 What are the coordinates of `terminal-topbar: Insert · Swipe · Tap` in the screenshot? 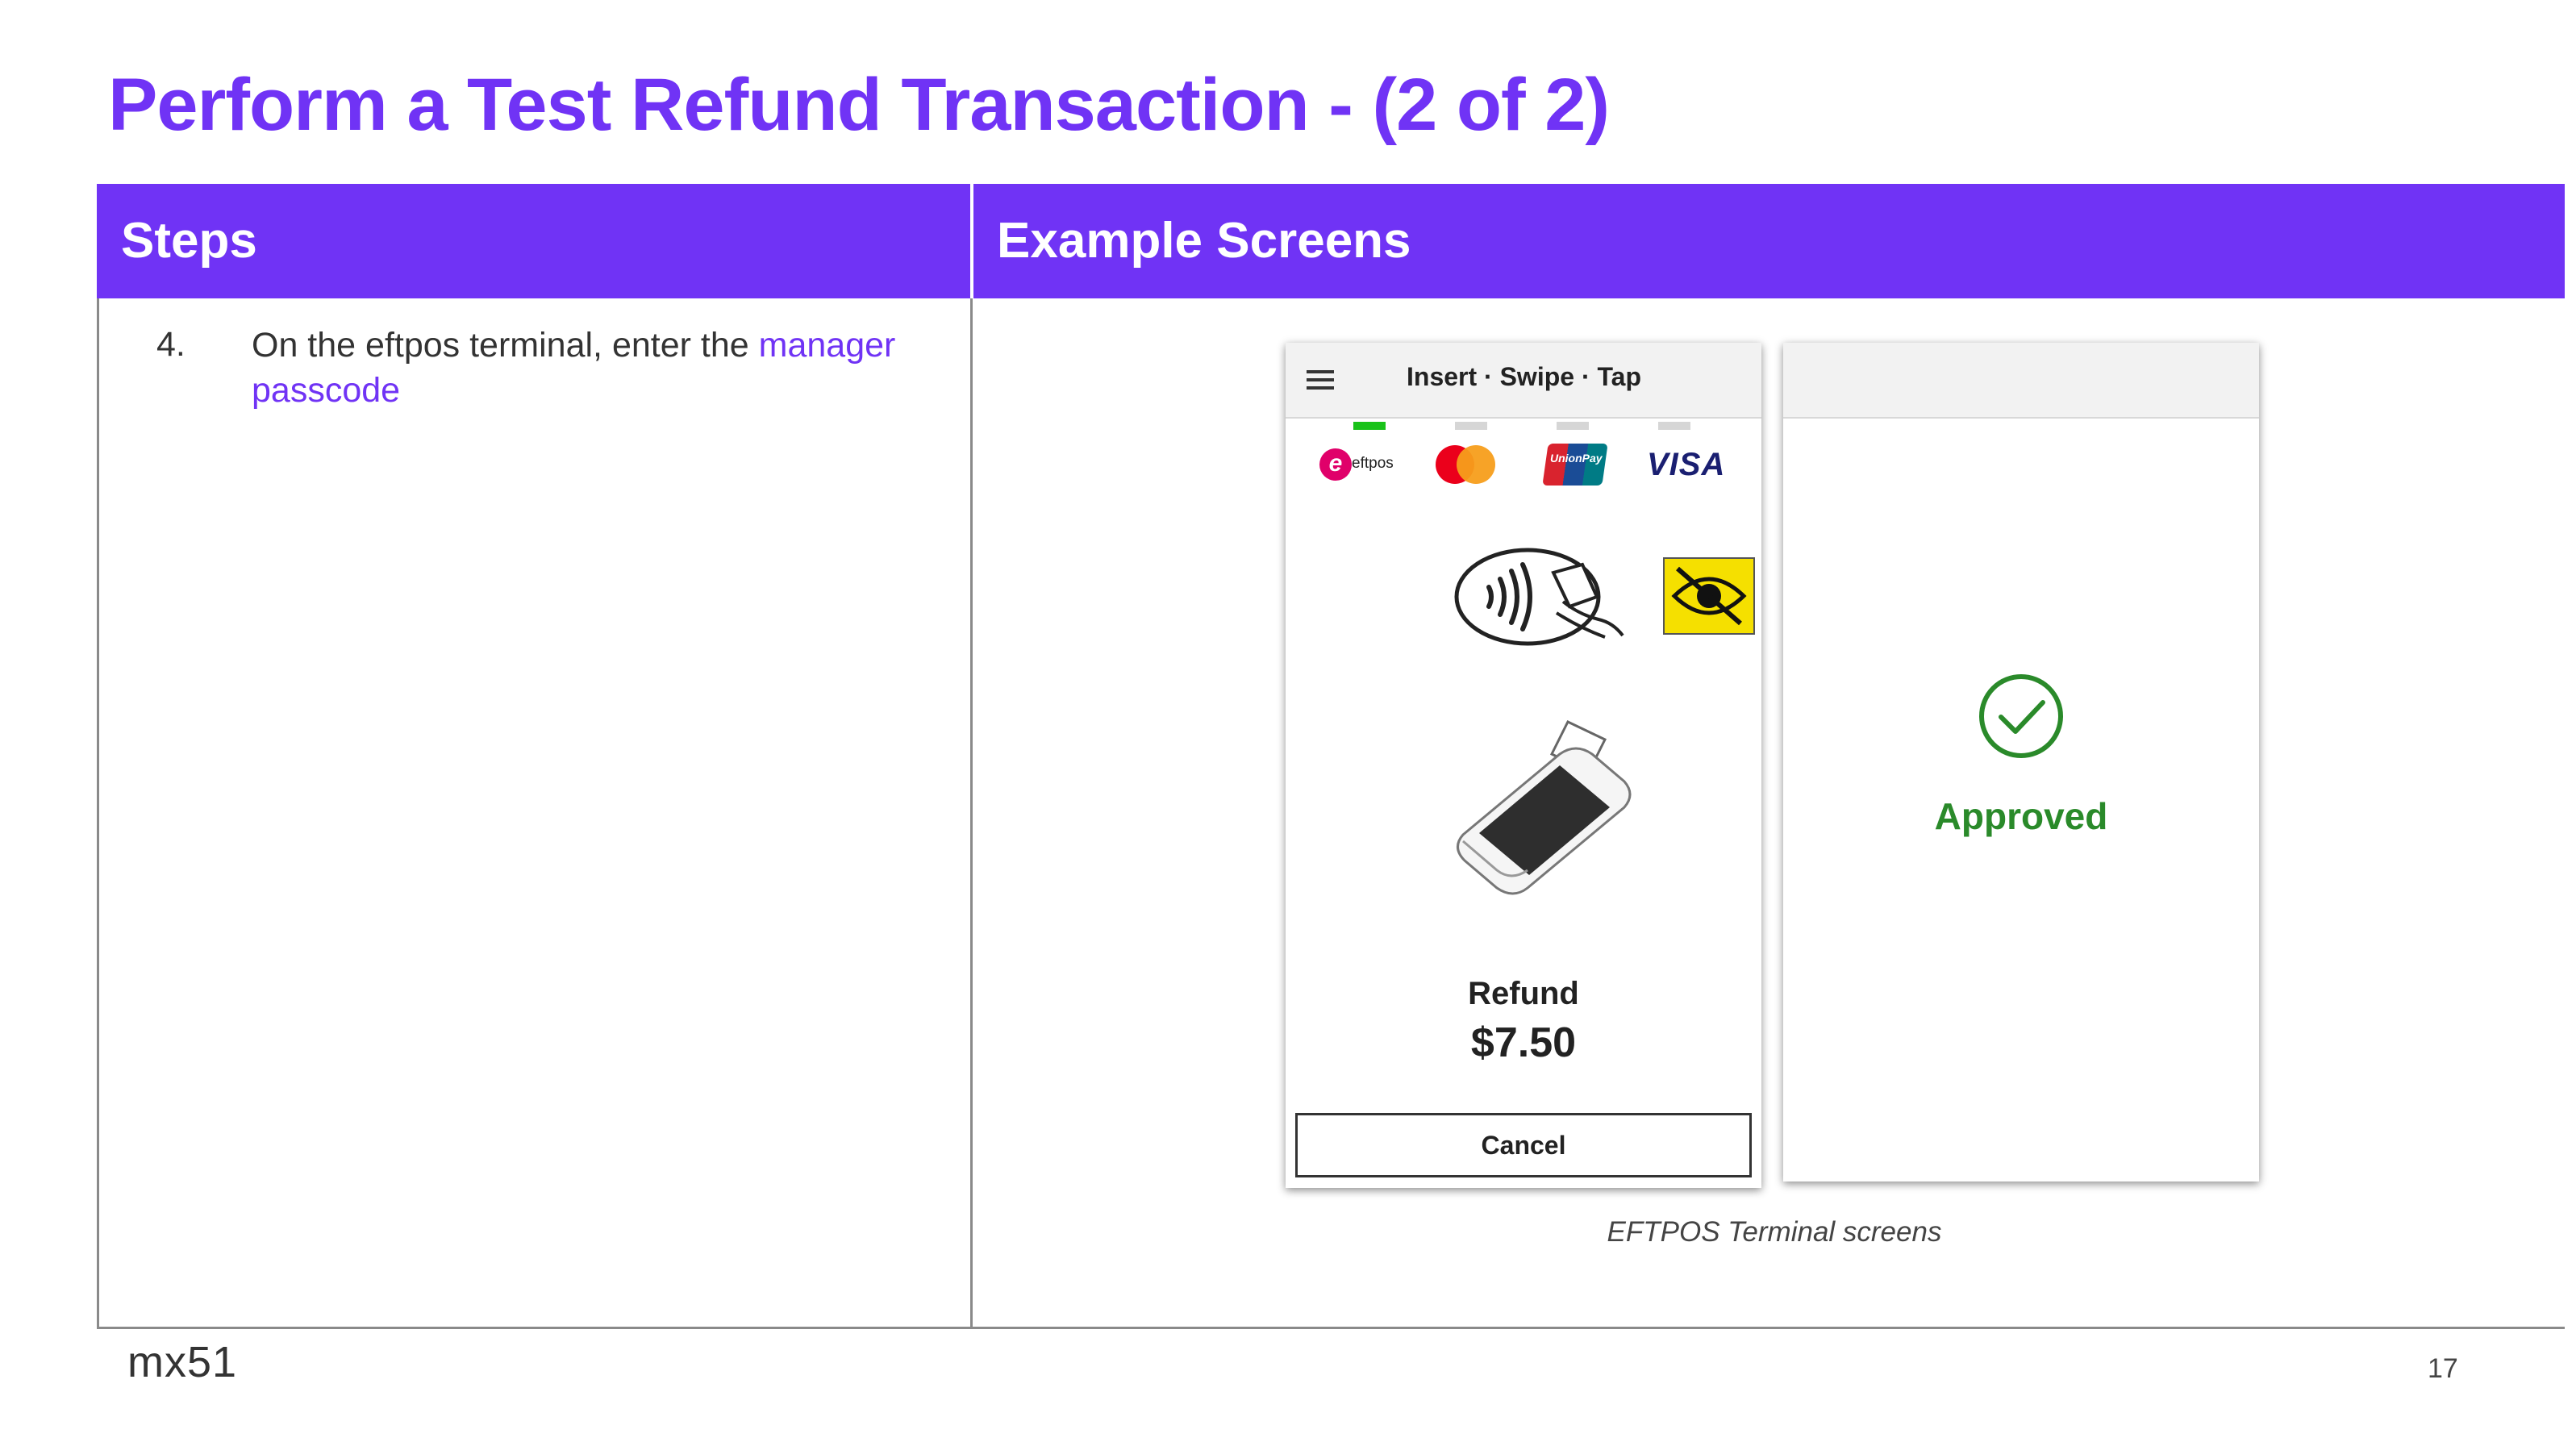 It's located at (1523, 381).